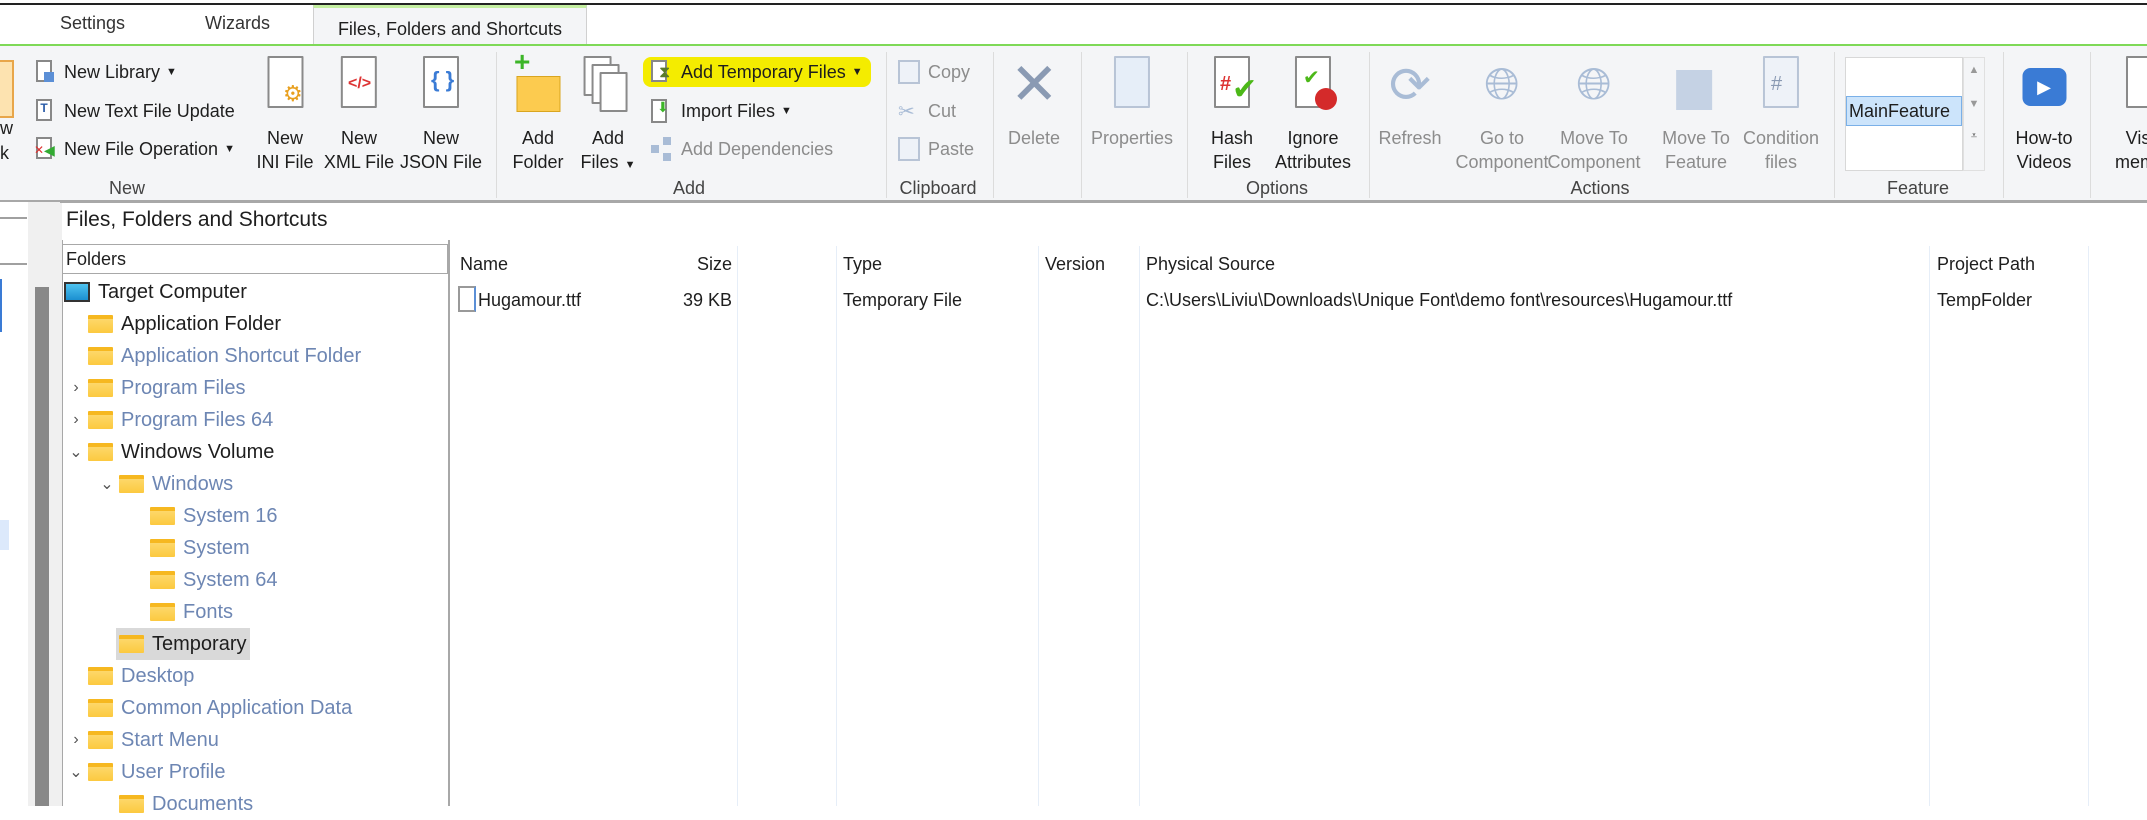  What do you see at coordinates (45, 111) in the screenshot?
I see `text-file-icon: T` at bounding box center [45, 111].